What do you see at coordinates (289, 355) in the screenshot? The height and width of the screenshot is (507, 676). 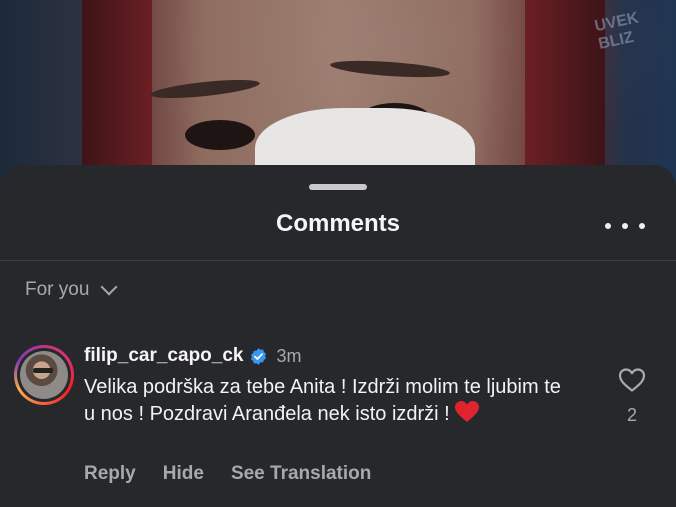 I see `comment-timestamp: 3m` at bounding box center [289, 355].